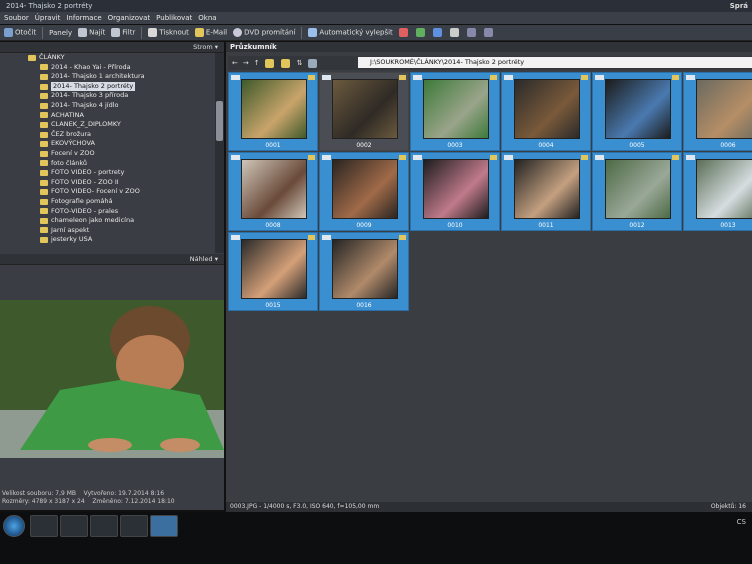  What do you see at coordinates (112, 47) in the screenshot?
I see `folder-panel-header: Strom ▾` at bounding box center [112, 47].